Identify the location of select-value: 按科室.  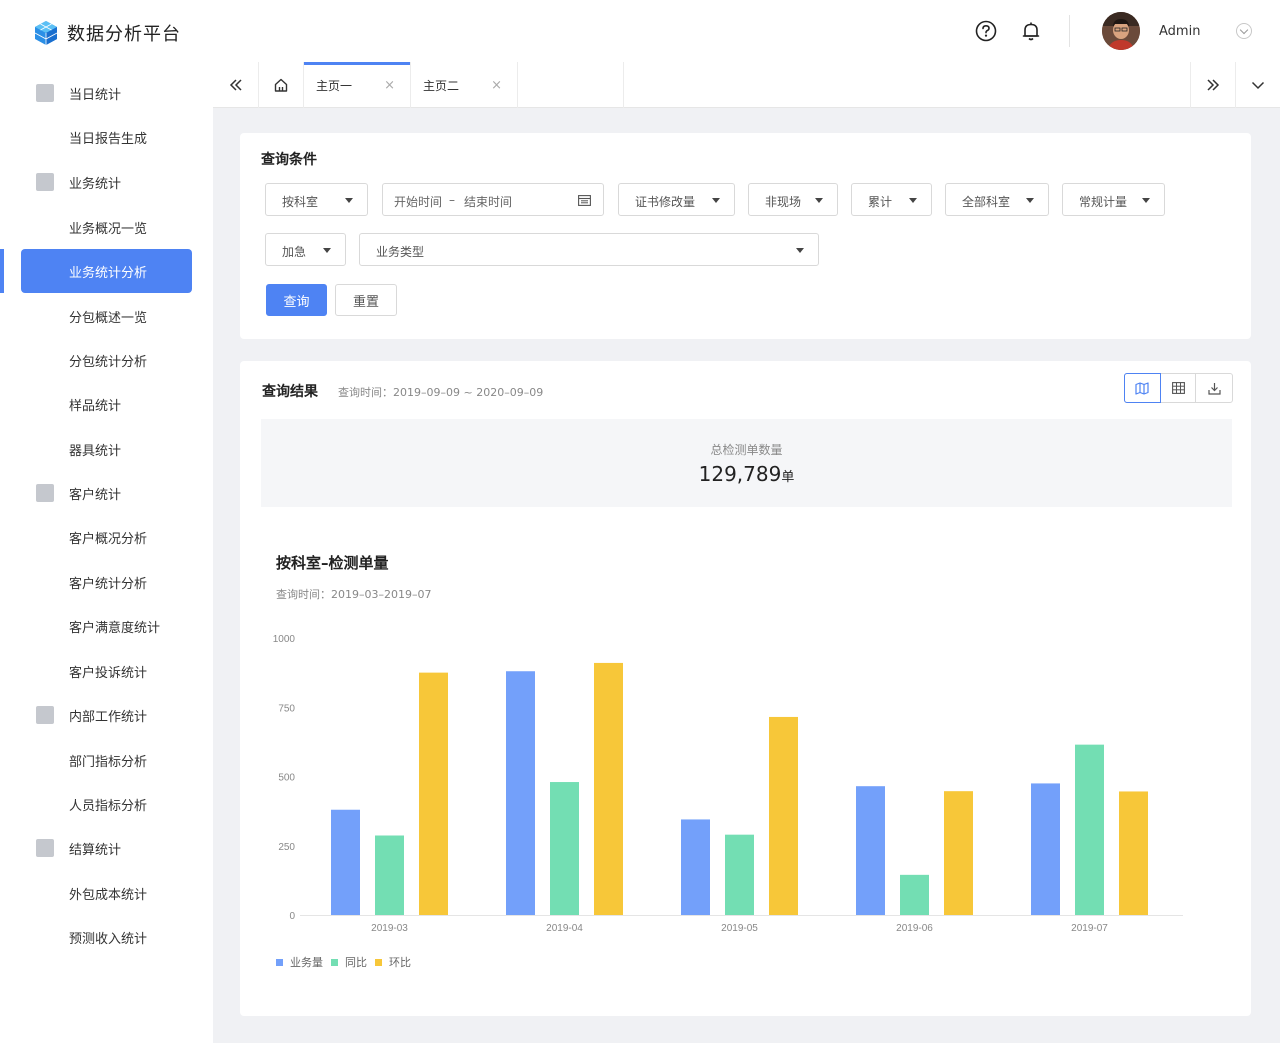
(300, 202).